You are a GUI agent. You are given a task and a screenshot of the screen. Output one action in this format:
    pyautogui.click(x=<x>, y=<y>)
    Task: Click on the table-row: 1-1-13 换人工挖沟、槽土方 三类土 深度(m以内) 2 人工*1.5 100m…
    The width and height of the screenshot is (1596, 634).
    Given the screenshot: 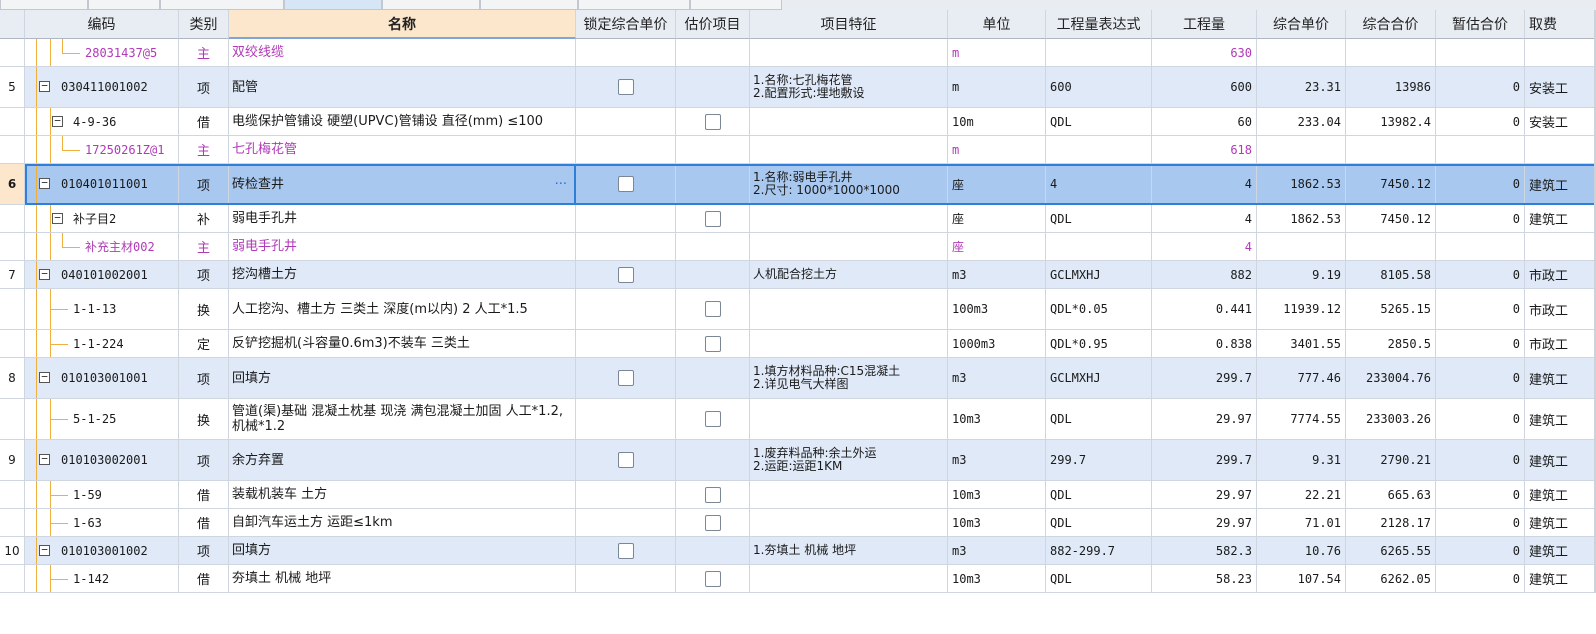 What is the action you would take?
    pyautogui.click(x=798, y=309)
    